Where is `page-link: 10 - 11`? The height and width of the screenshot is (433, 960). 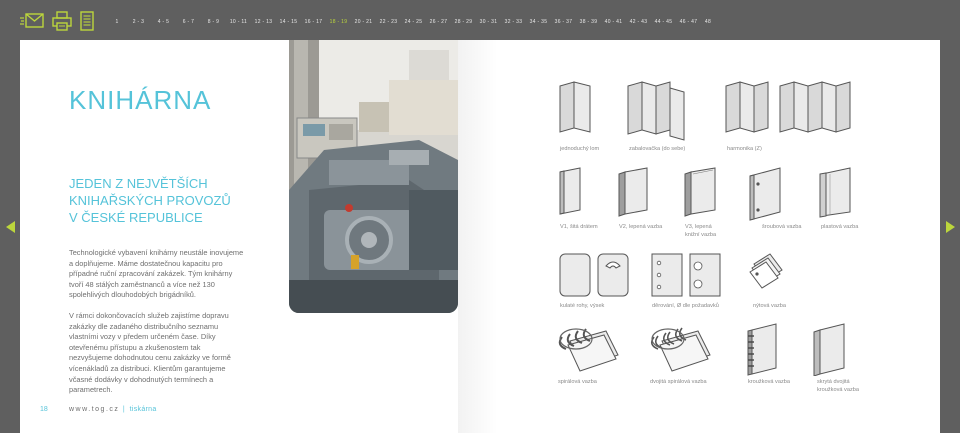
page-link: 10 - 11 is located at coordinates (238, 25).